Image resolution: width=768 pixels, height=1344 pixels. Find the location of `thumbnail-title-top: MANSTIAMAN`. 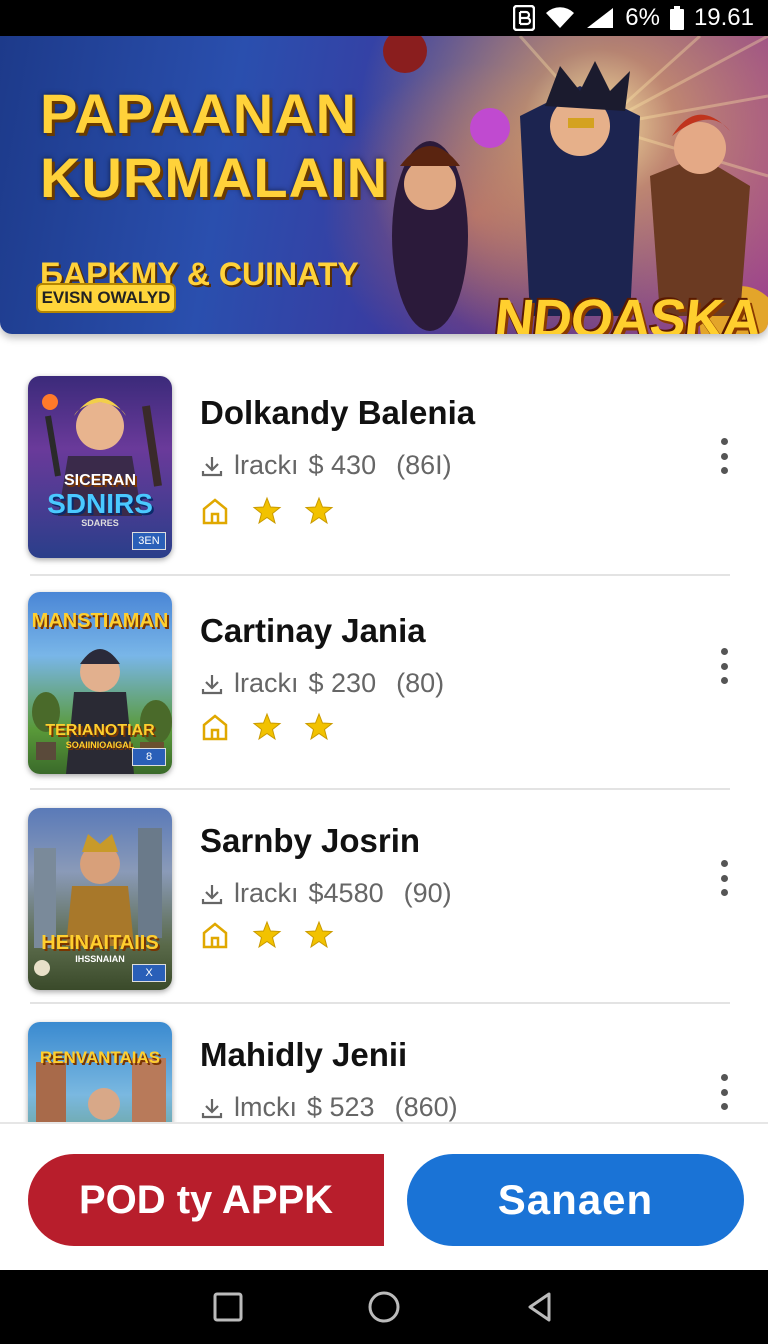

thumbnail-title-top: MANSTIAMAN is located at coordinates (100, 621).